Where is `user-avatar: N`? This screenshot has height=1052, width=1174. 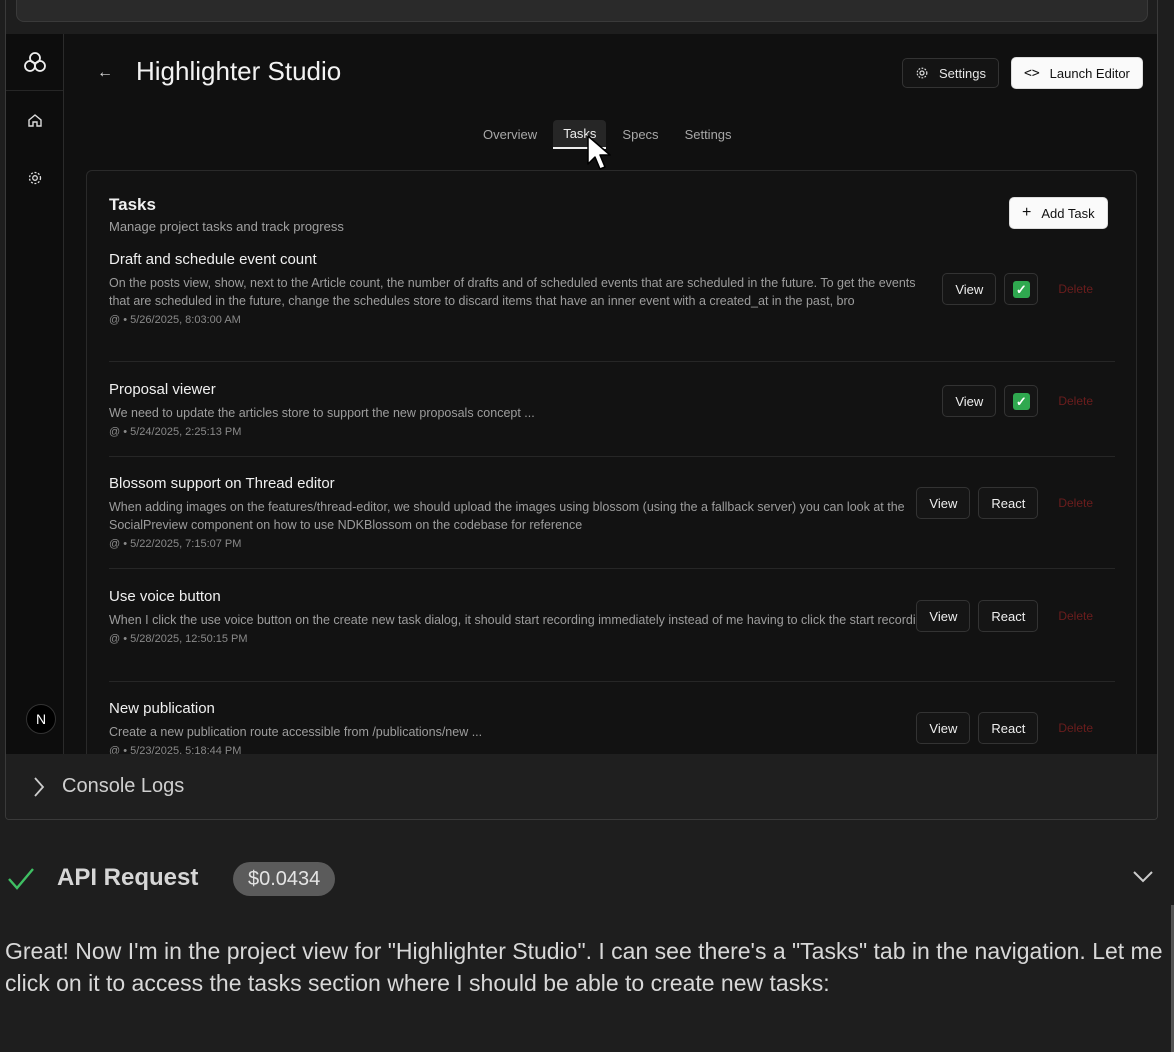
user-avatar: N is located at coordinates (41, 719).